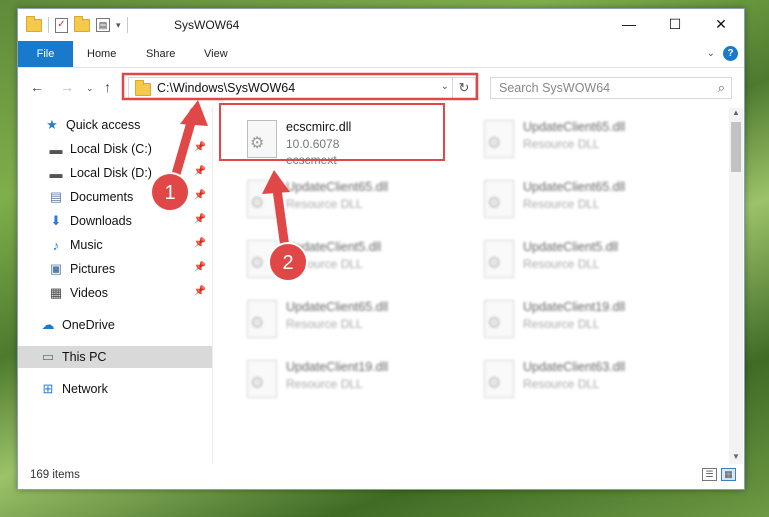 The width and height of the screenshot is (769, 517). What do you see at coordinates (194, 113) in the screenshot?
I see `arrow-1-head` at bounding box center [194, 113].